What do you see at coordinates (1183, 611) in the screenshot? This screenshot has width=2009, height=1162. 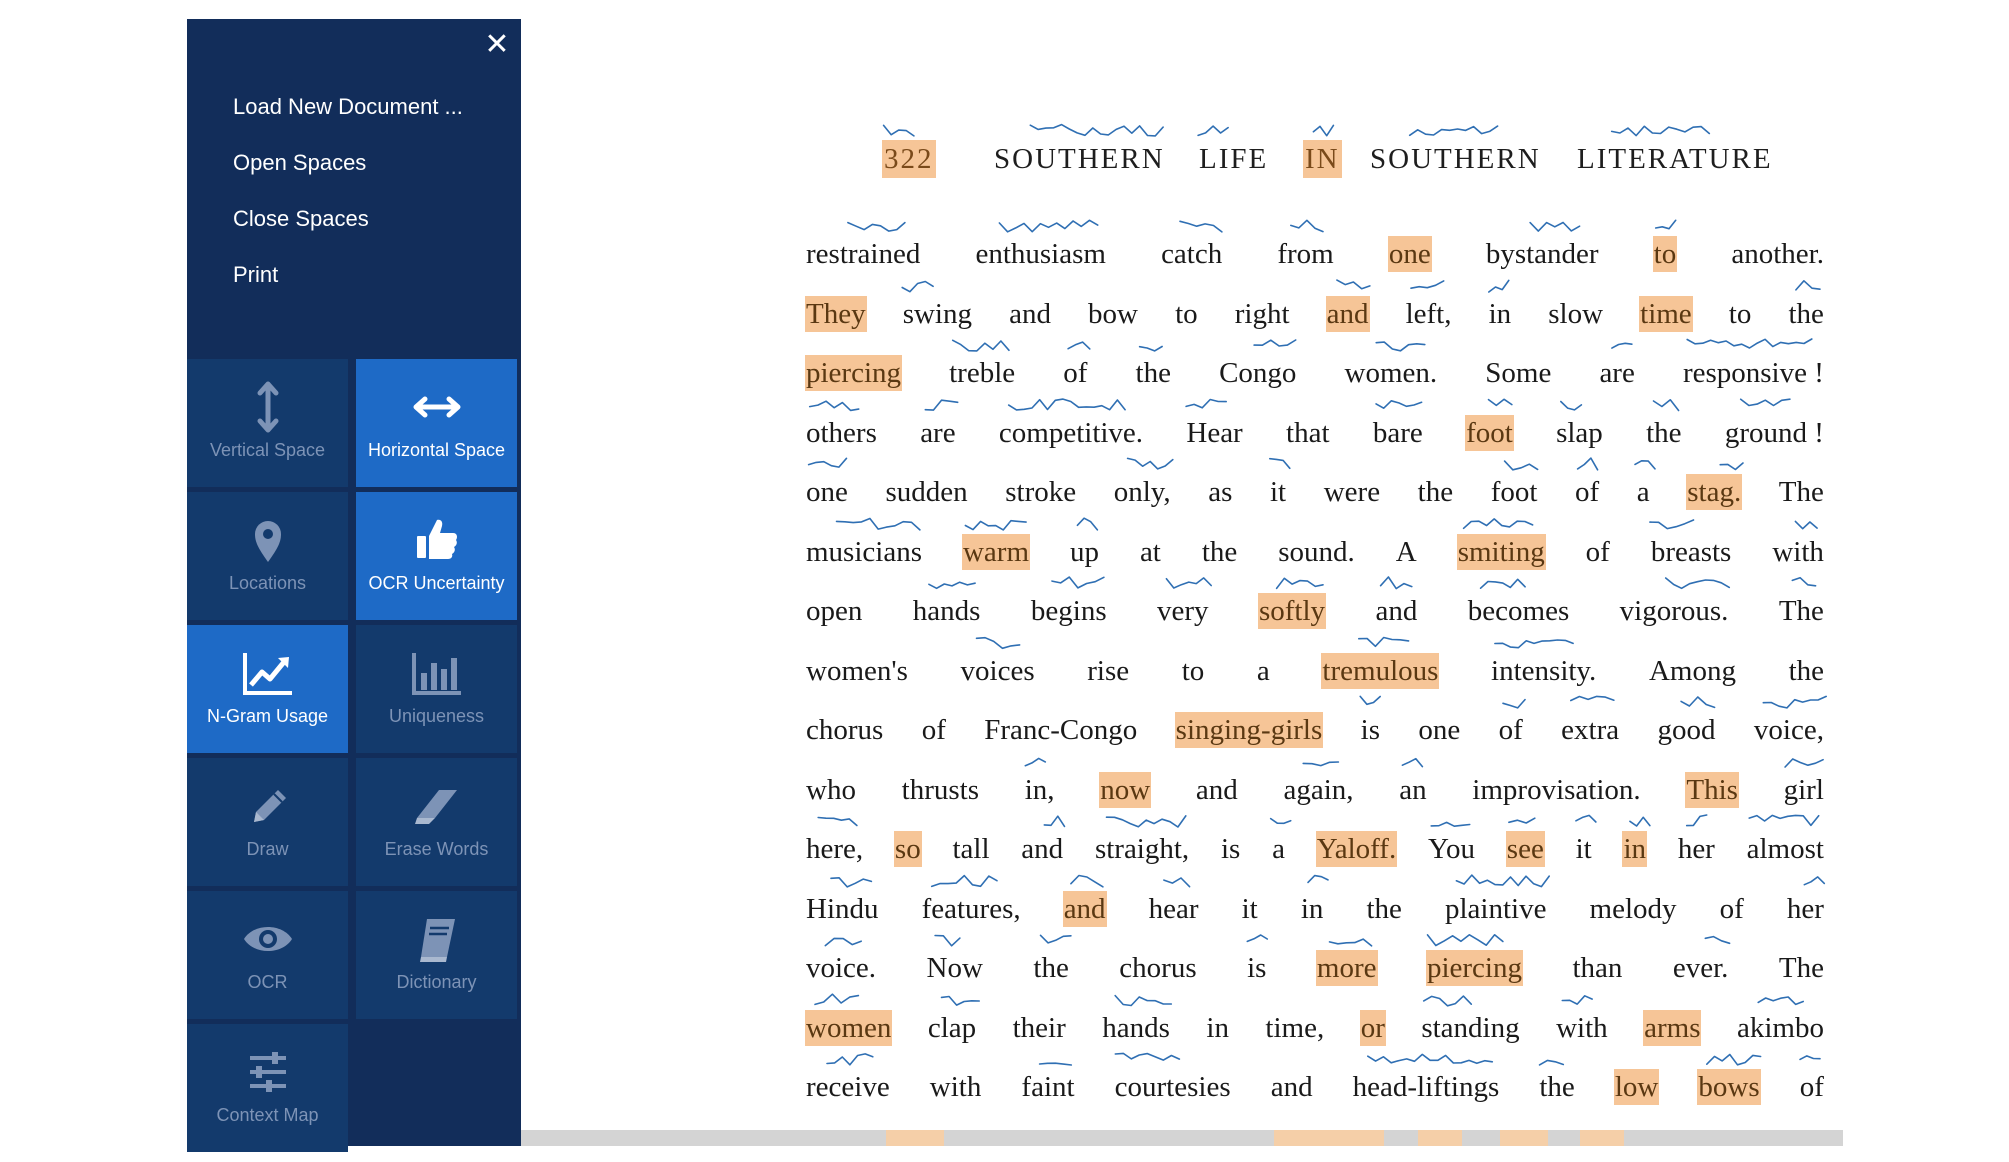 I see `word: very` at bounding box center [1183, 611].